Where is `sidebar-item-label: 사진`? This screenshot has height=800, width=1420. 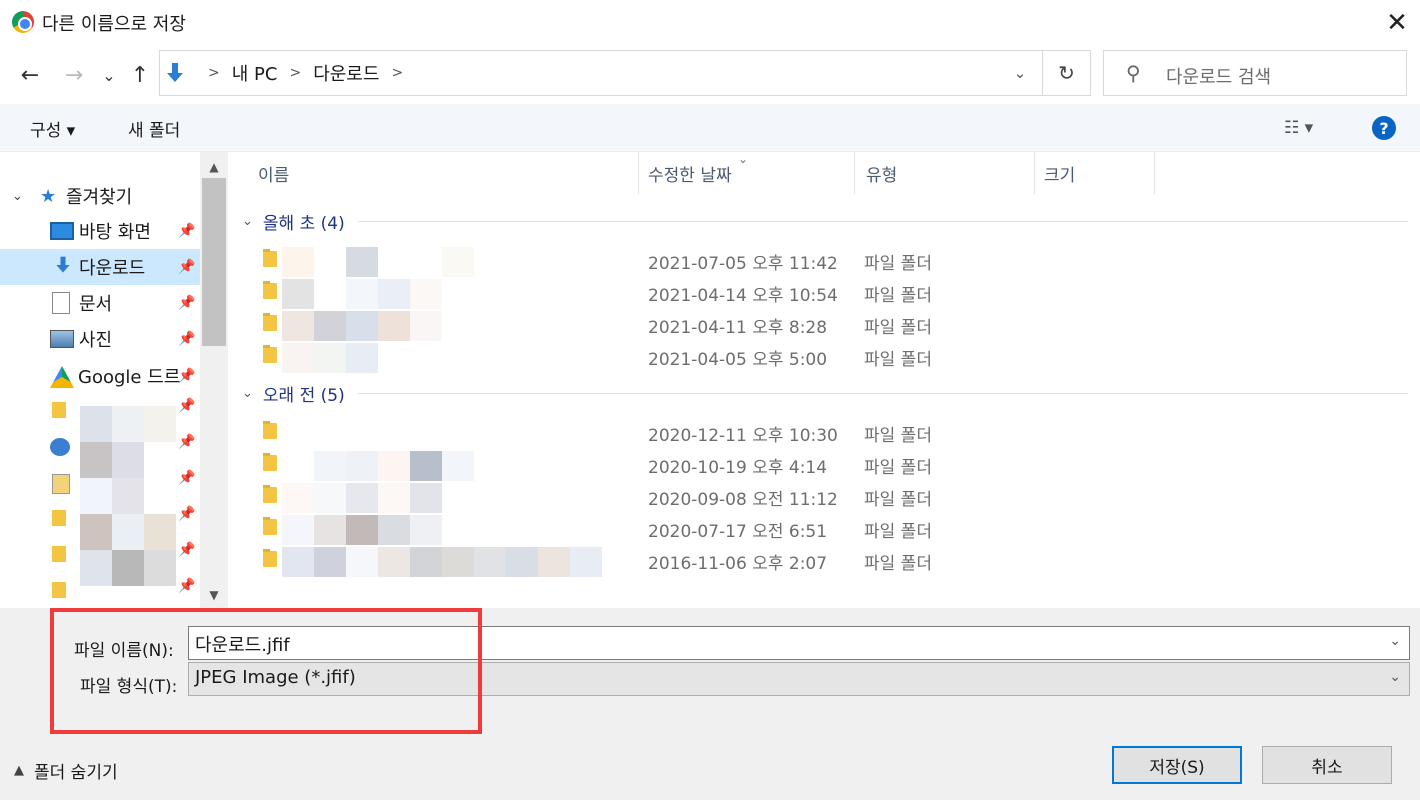
sidebar-item-label: 사진 is located at coordinates (96, 340).